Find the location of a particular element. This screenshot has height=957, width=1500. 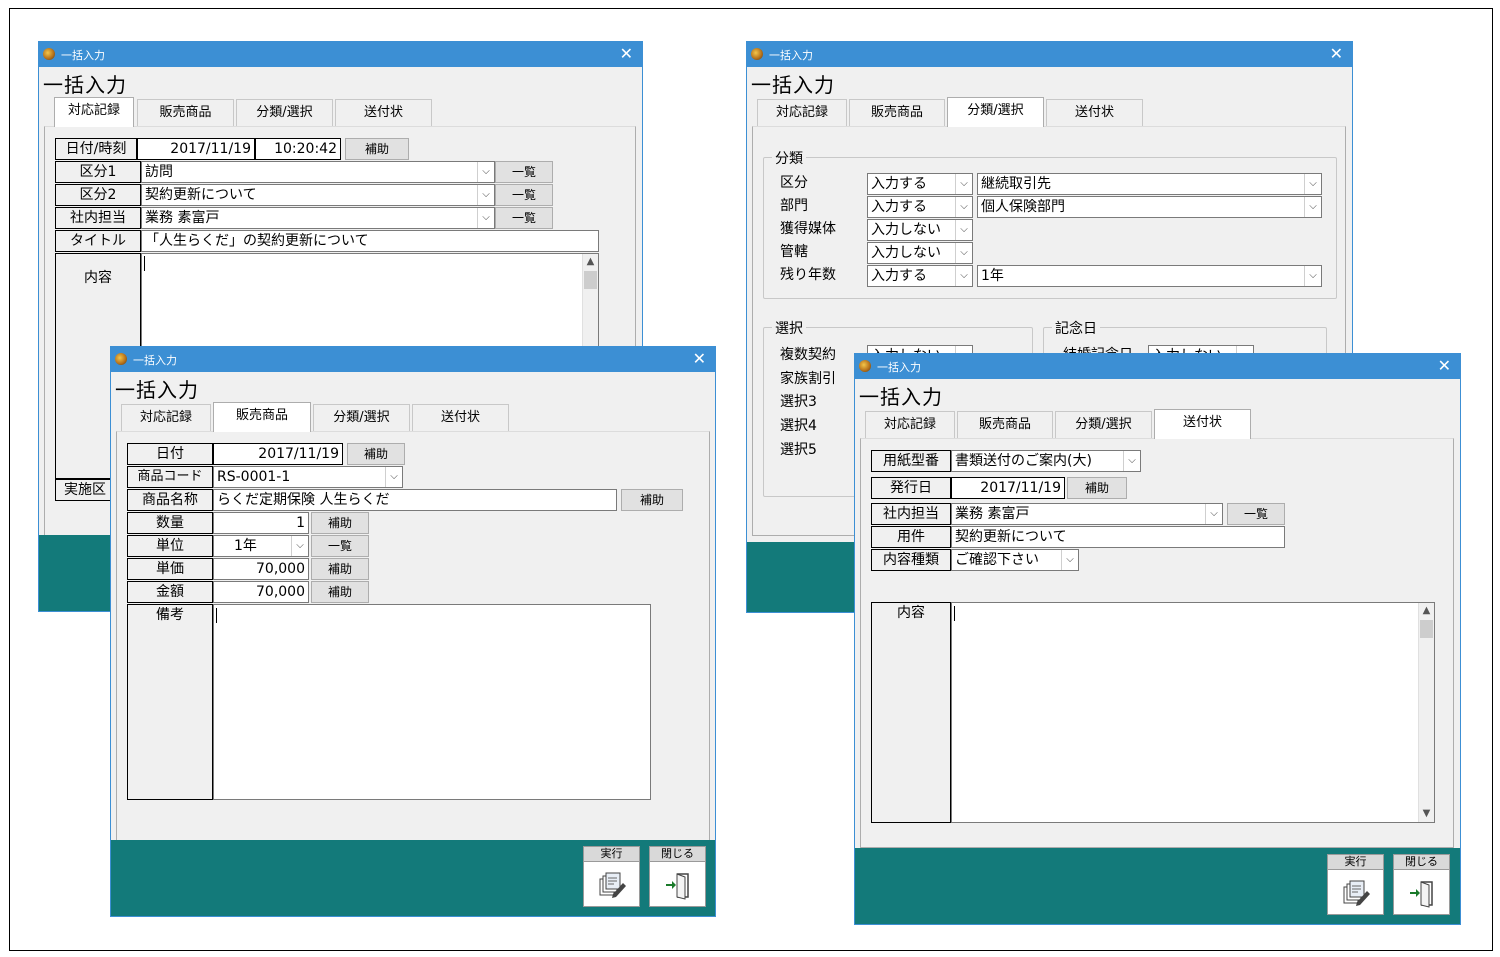

cat-row-value: 1年 ⌵ is located at coordinates (1149, 276).